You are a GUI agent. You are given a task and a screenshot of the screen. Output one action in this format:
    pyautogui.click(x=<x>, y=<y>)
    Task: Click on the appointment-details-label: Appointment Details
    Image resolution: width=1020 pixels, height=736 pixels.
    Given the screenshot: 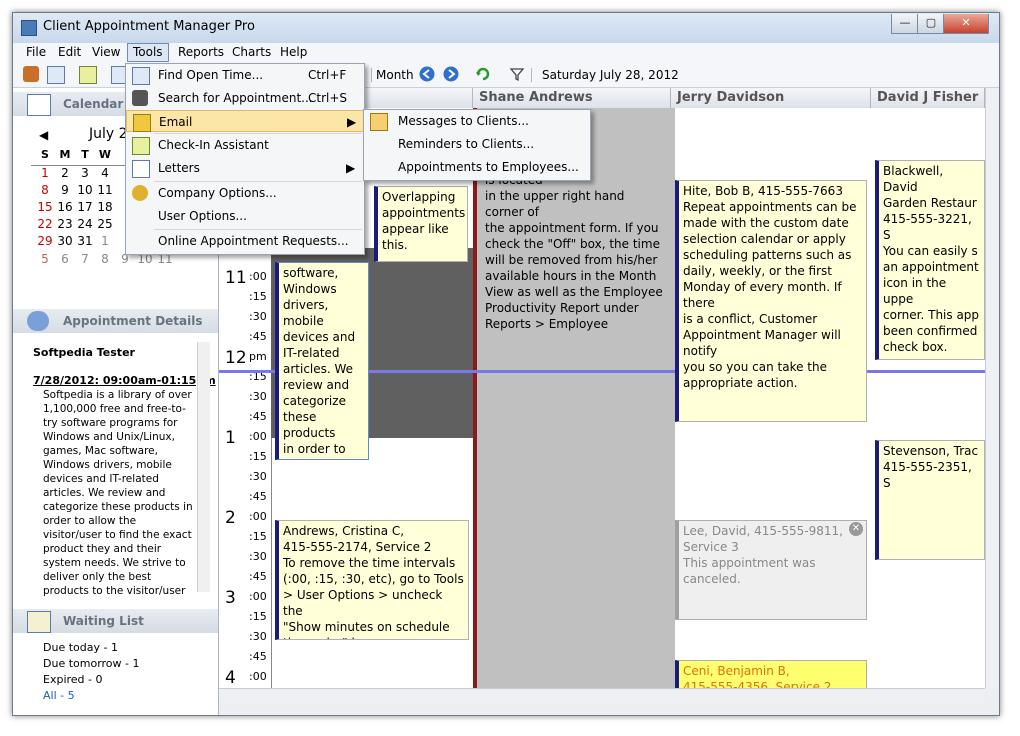 What is the action you would take?
    pyautogui.click(x=133, y=321)
    